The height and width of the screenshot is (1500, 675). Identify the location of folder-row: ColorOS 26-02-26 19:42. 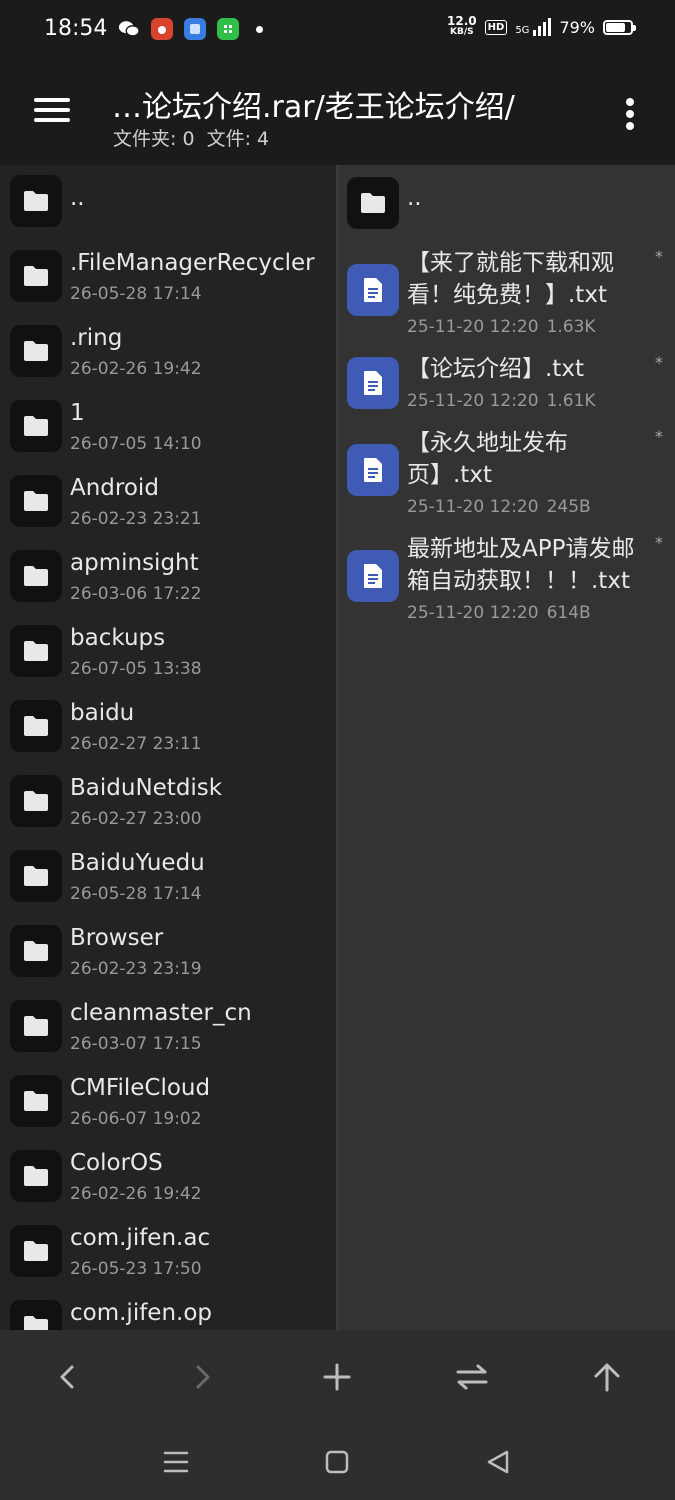
(168, 1185).